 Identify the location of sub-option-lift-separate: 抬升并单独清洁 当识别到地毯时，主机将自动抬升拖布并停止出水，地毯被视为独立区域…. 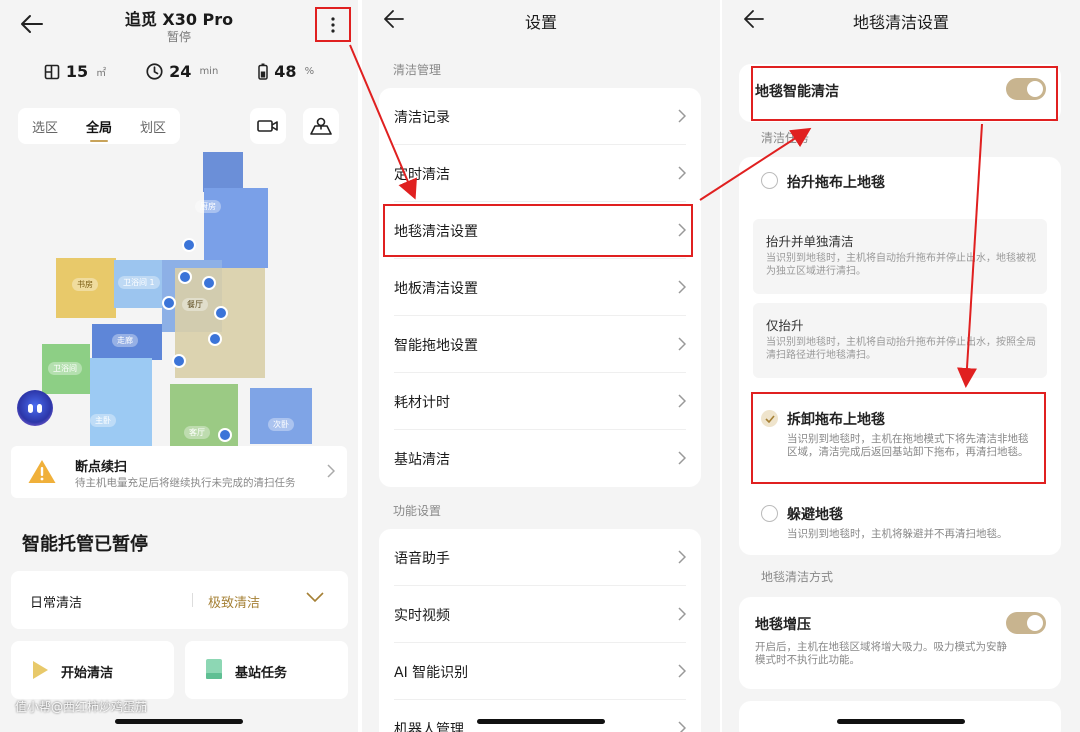
(900, 256).